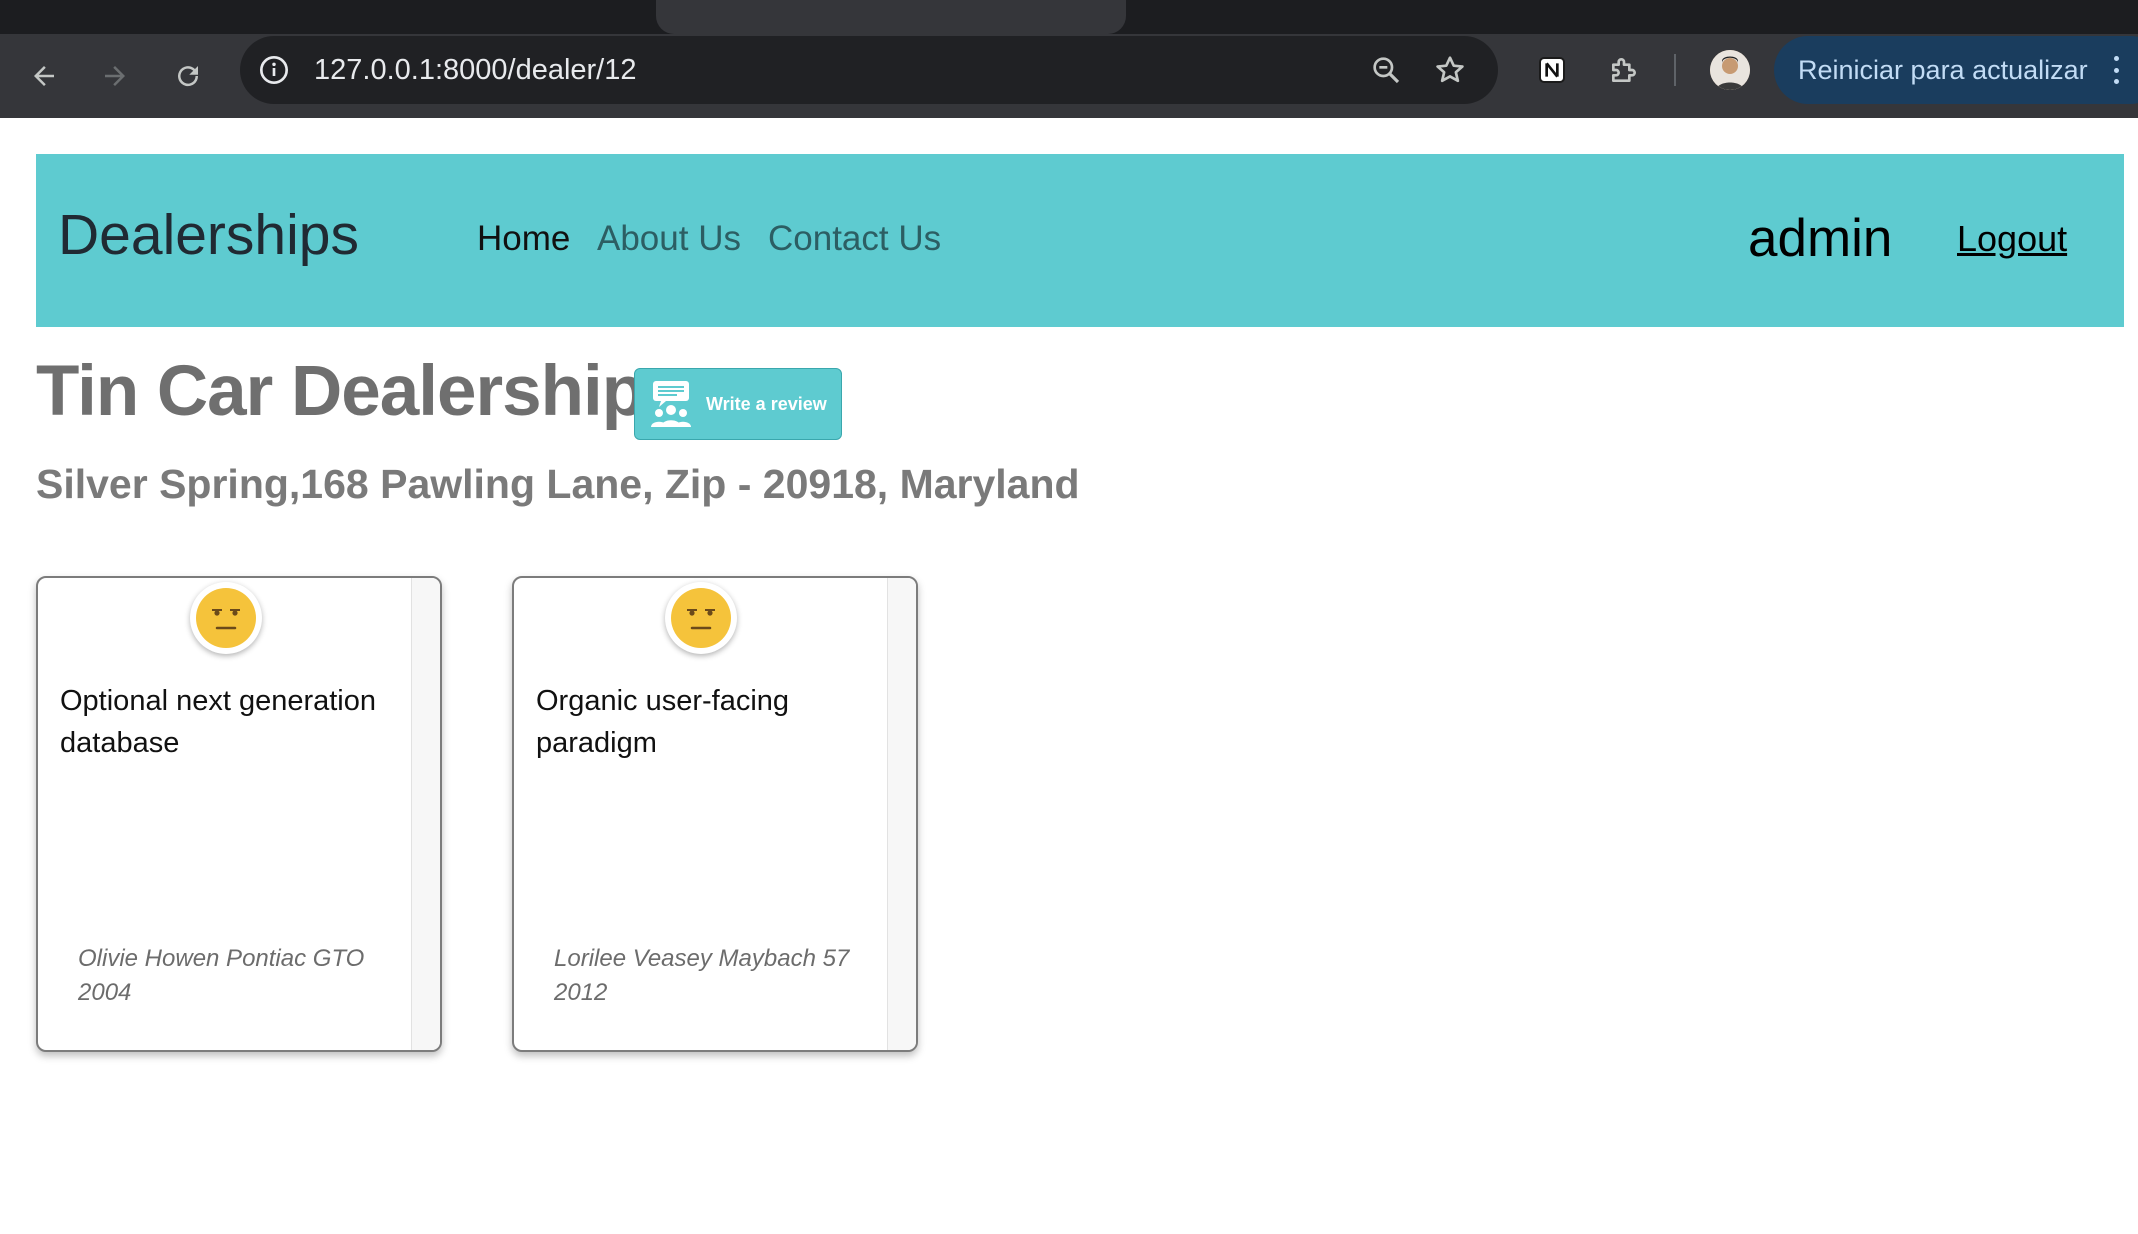 The height and width of the screenshot is (1234, 2138). What do you see at coordinates (891, 17) in the screenshot?
I see `active-tab` at bounding box center [891, 17].